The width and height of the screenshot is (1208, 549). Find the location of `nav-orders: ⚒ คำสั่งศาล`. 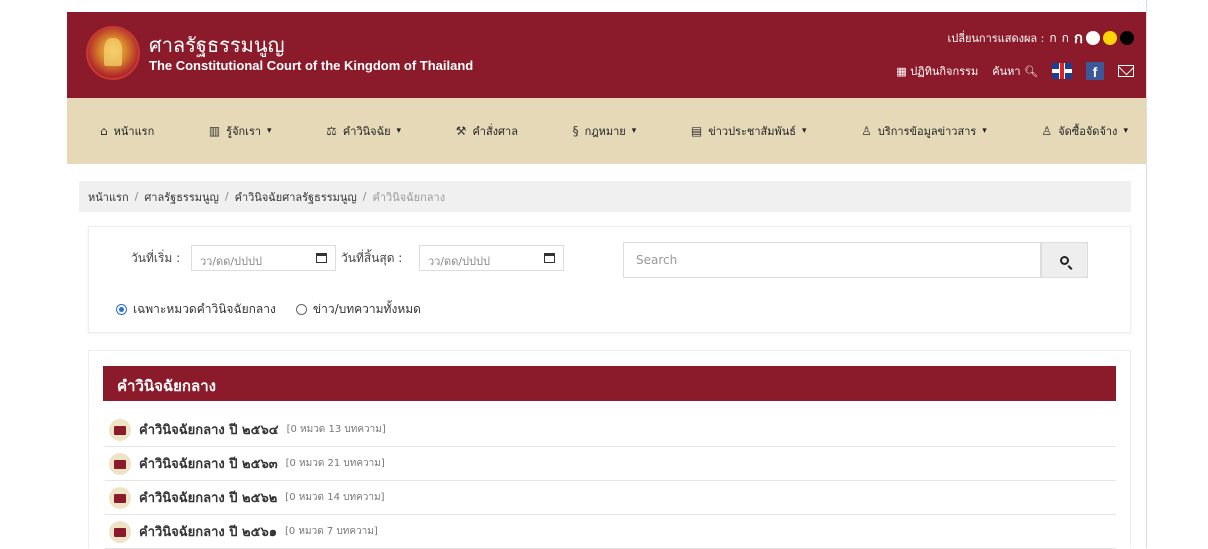

nav-orders: ⚒ คำสั่งศาล is located at coordinates (487, 131).